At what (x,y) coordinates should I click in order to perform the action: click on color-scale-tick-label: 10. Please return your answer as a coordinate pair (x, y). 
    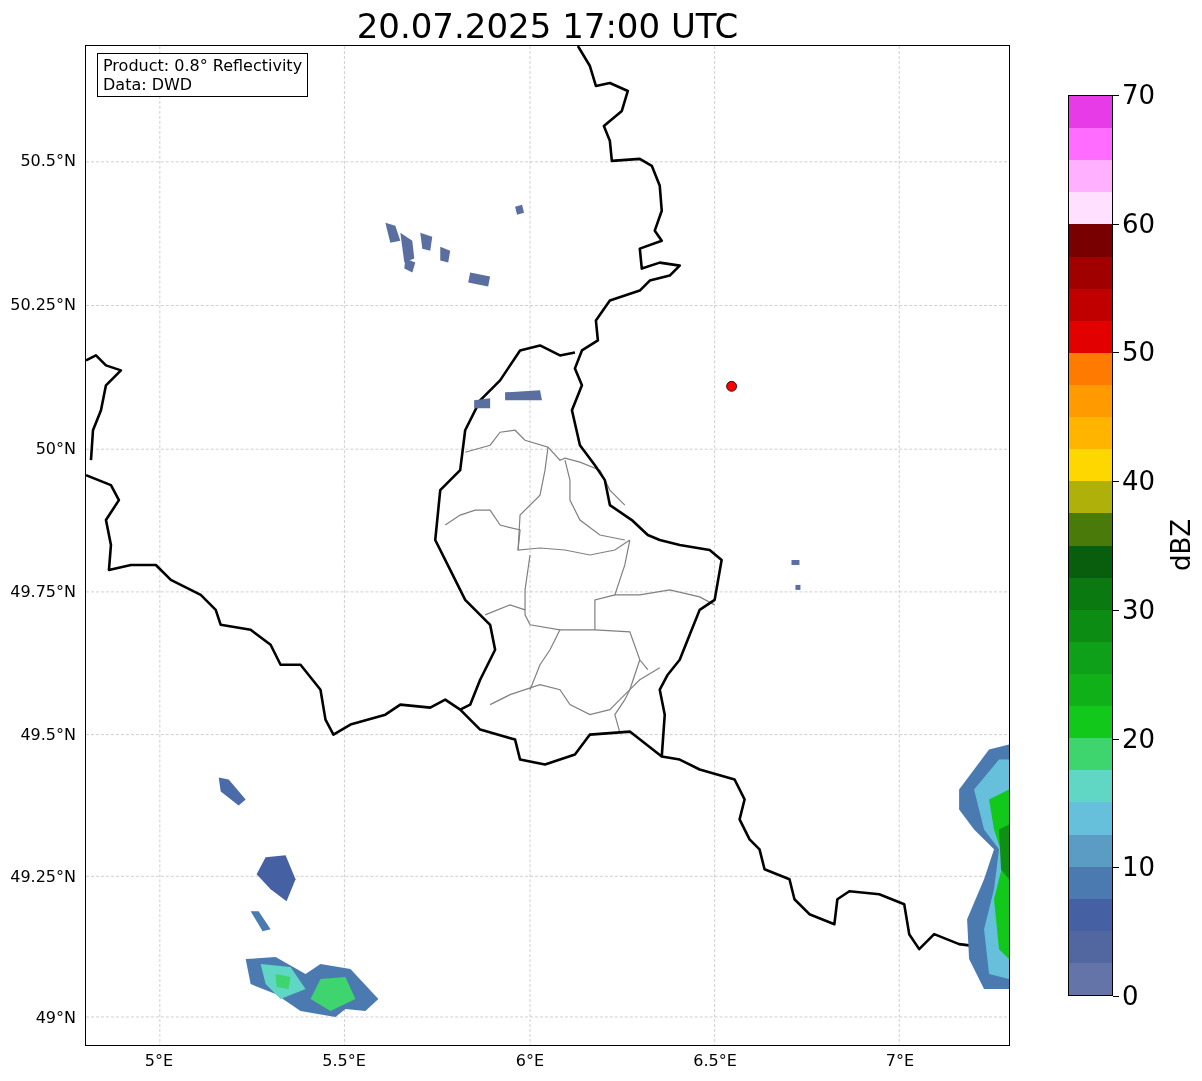
    Looking at the image, I should click on (1139, 867).